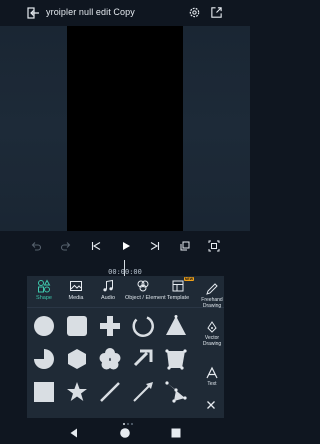 This screenshot has height=444, width=320. I want to click on home-circle-icon, so click(125, 433).